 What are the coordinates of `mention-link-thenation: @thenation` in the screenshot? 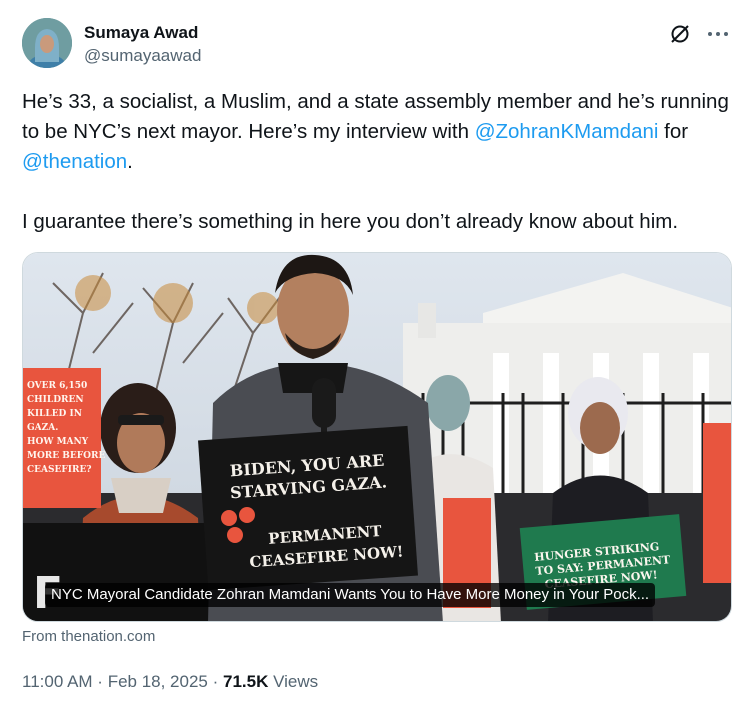 It's located at (74, 161).